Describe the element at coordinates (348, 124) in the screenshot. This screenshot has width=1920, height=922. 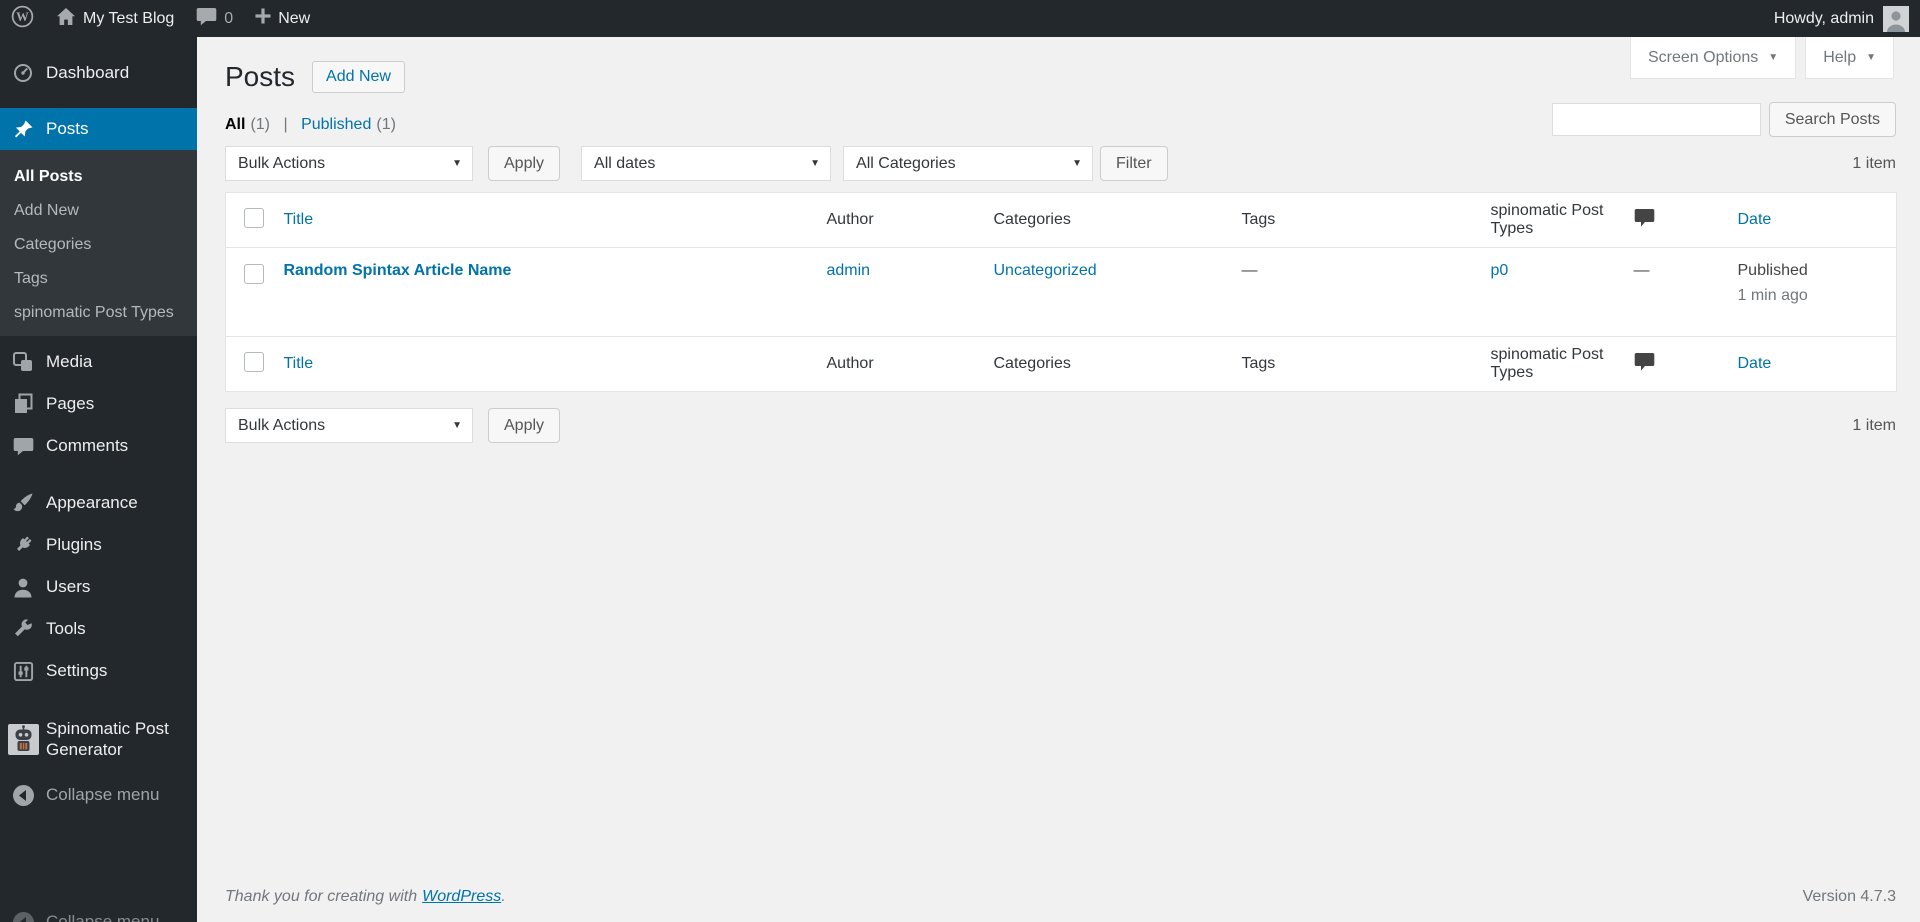
I see `view-published-link: Published (1)` at that location.